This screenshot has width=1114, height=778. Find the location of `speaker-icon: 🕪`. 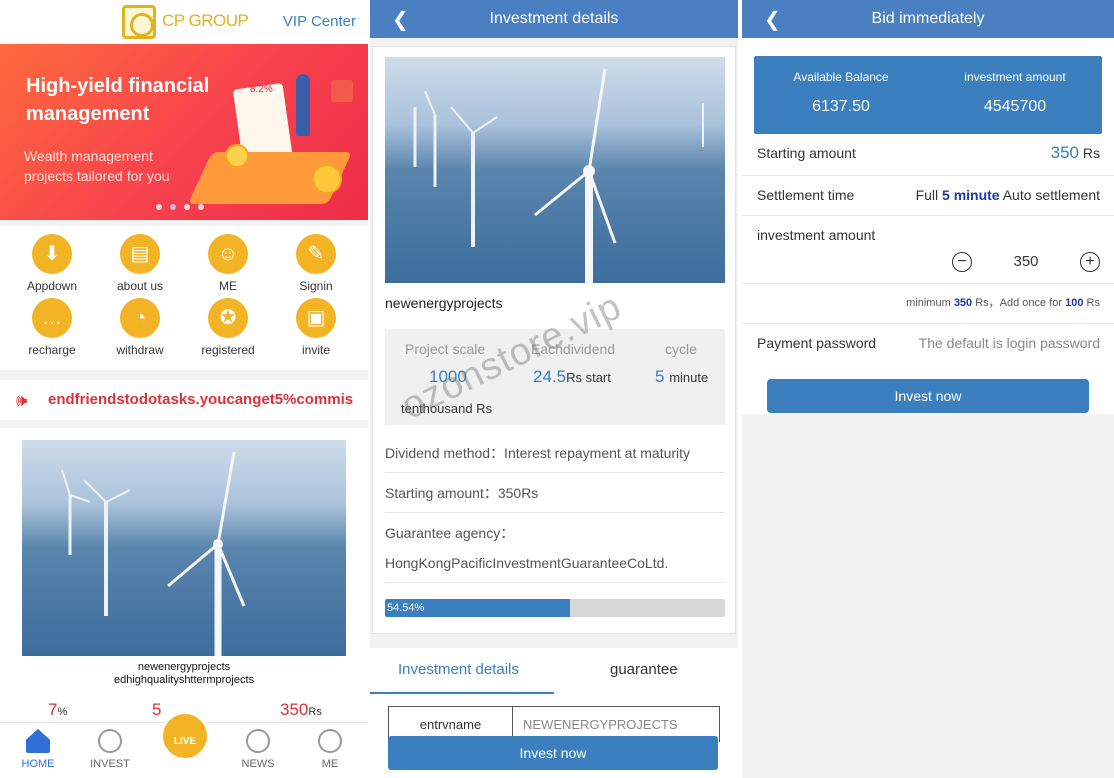

speaker-icon: 🕪 is located at coordinates (22, 400).